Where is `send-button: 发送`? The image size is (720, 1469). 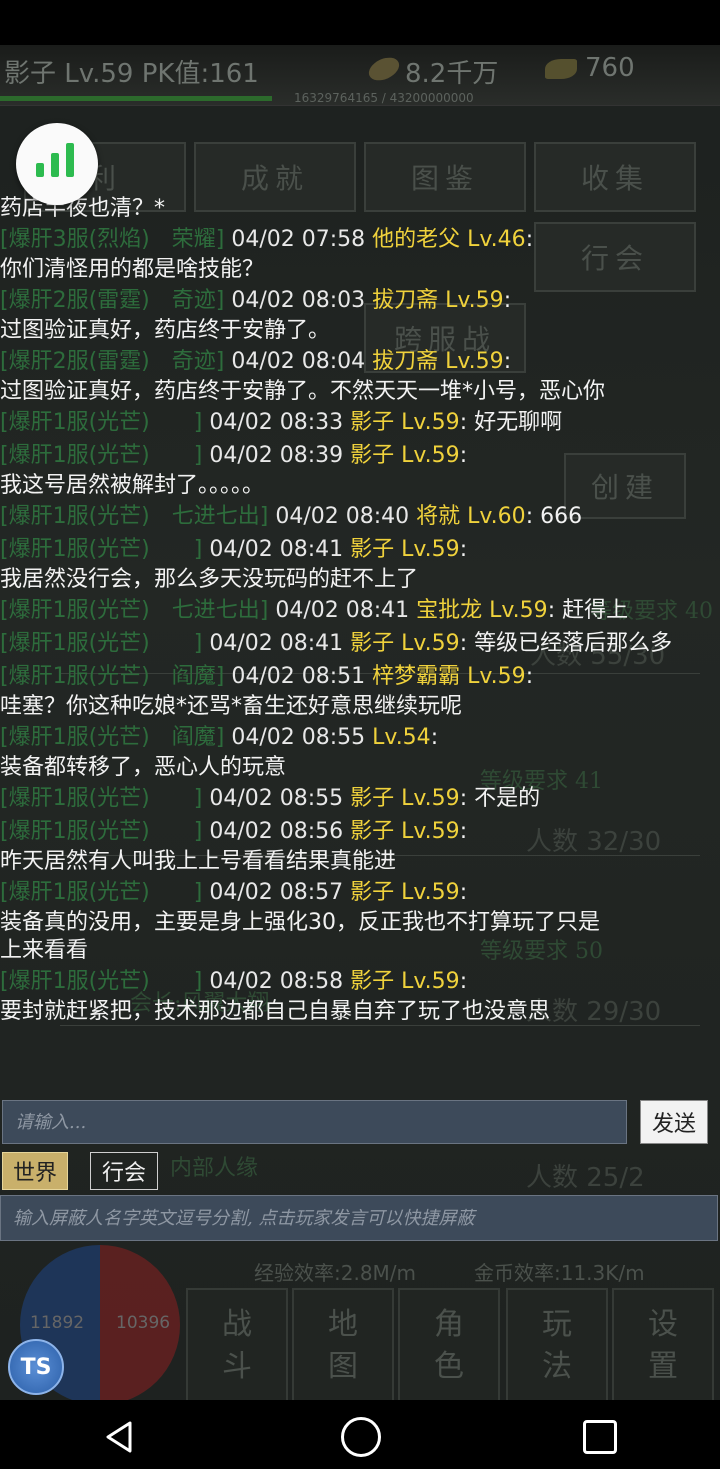 send-button: 发送 is located at coordinates (674, 1122).